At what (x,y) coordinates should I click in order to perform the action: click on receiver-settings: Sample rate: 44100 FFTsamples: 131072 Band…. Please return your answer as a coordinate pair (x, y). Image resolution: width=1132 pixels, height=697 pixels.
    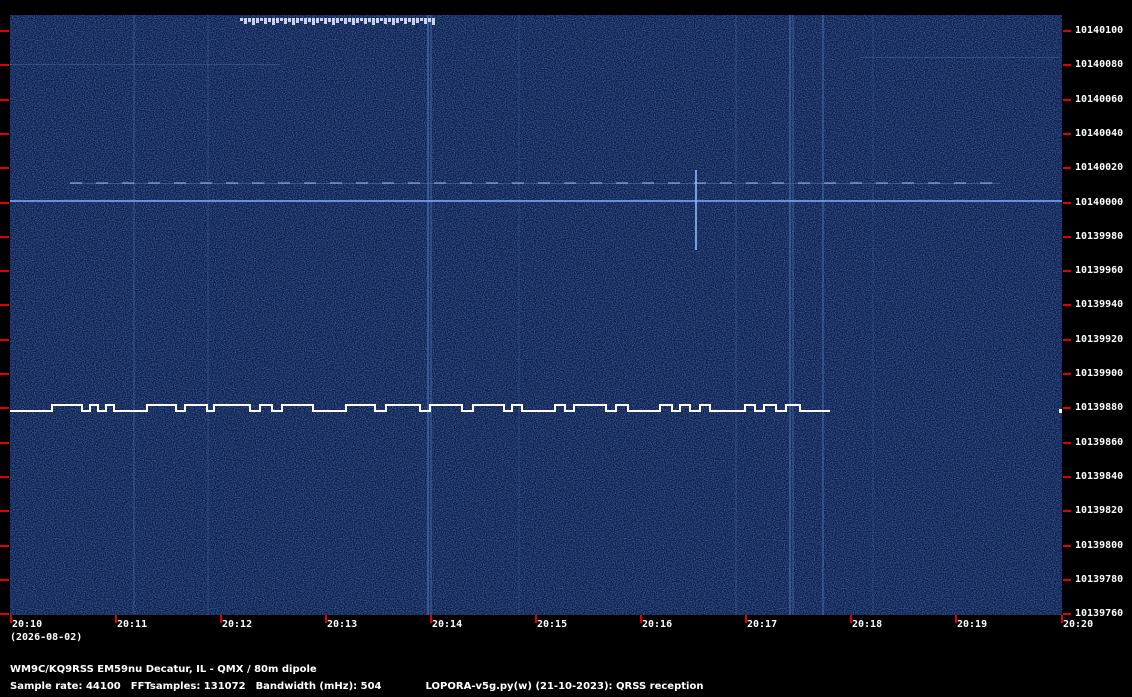
    Looking at the image, I should click on (361, 687).